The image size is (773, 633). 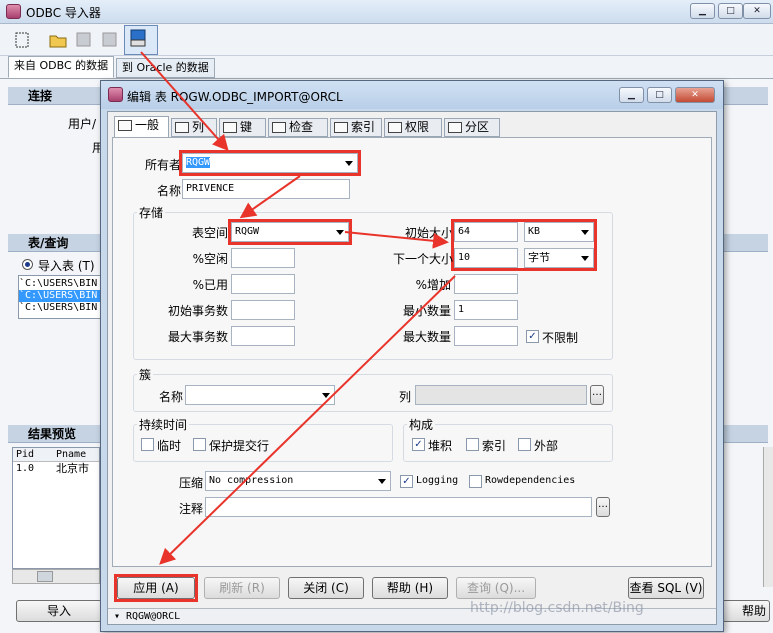 What do you see at coordinates (730, 11) in the screenshot?
I see `maximize-button: □` at bounding box center [730, 11].